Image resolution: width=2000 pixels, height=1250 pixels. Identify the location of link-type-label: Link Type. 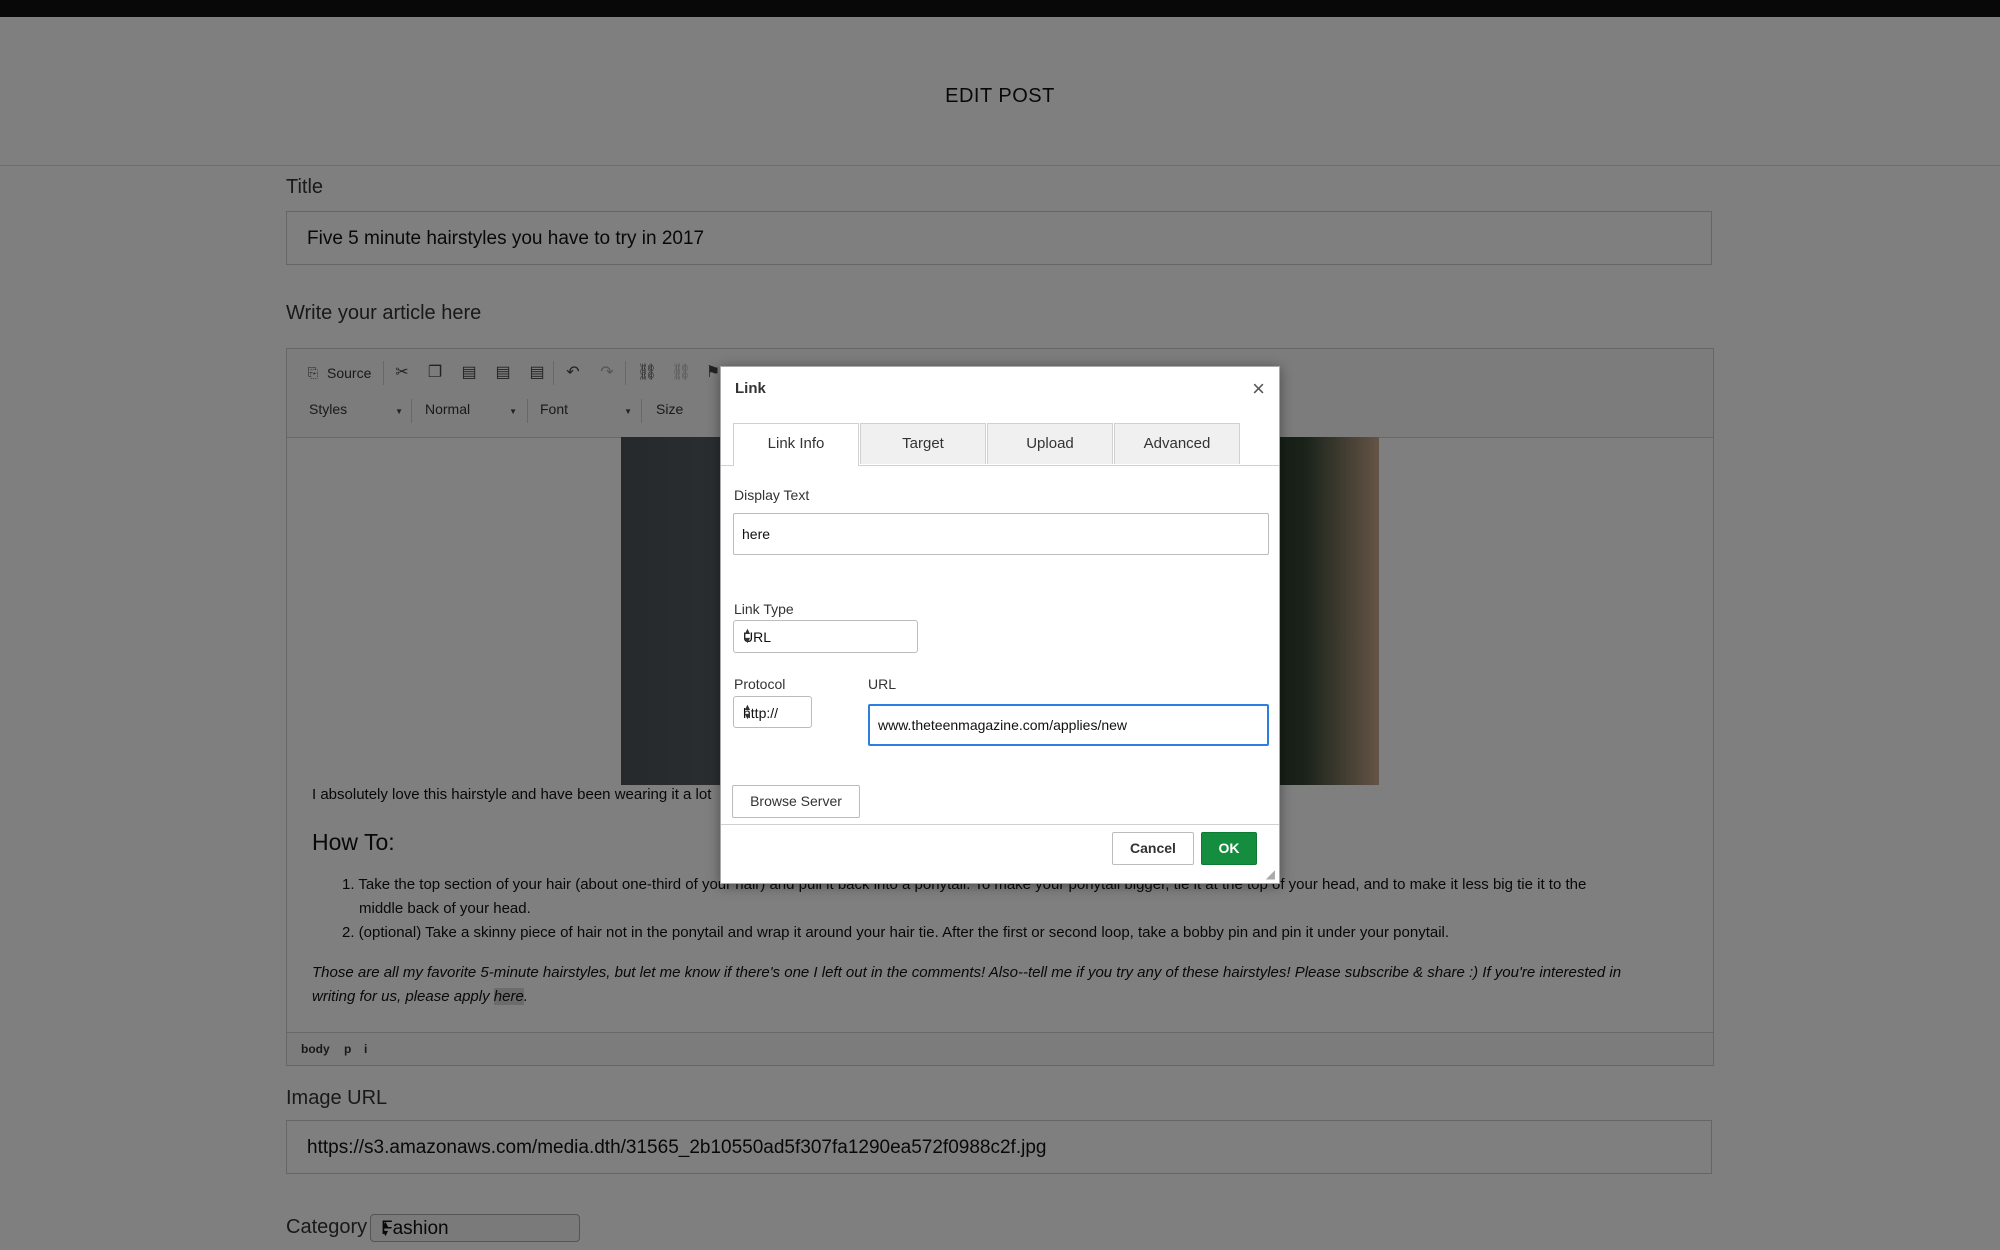
(764, 609).